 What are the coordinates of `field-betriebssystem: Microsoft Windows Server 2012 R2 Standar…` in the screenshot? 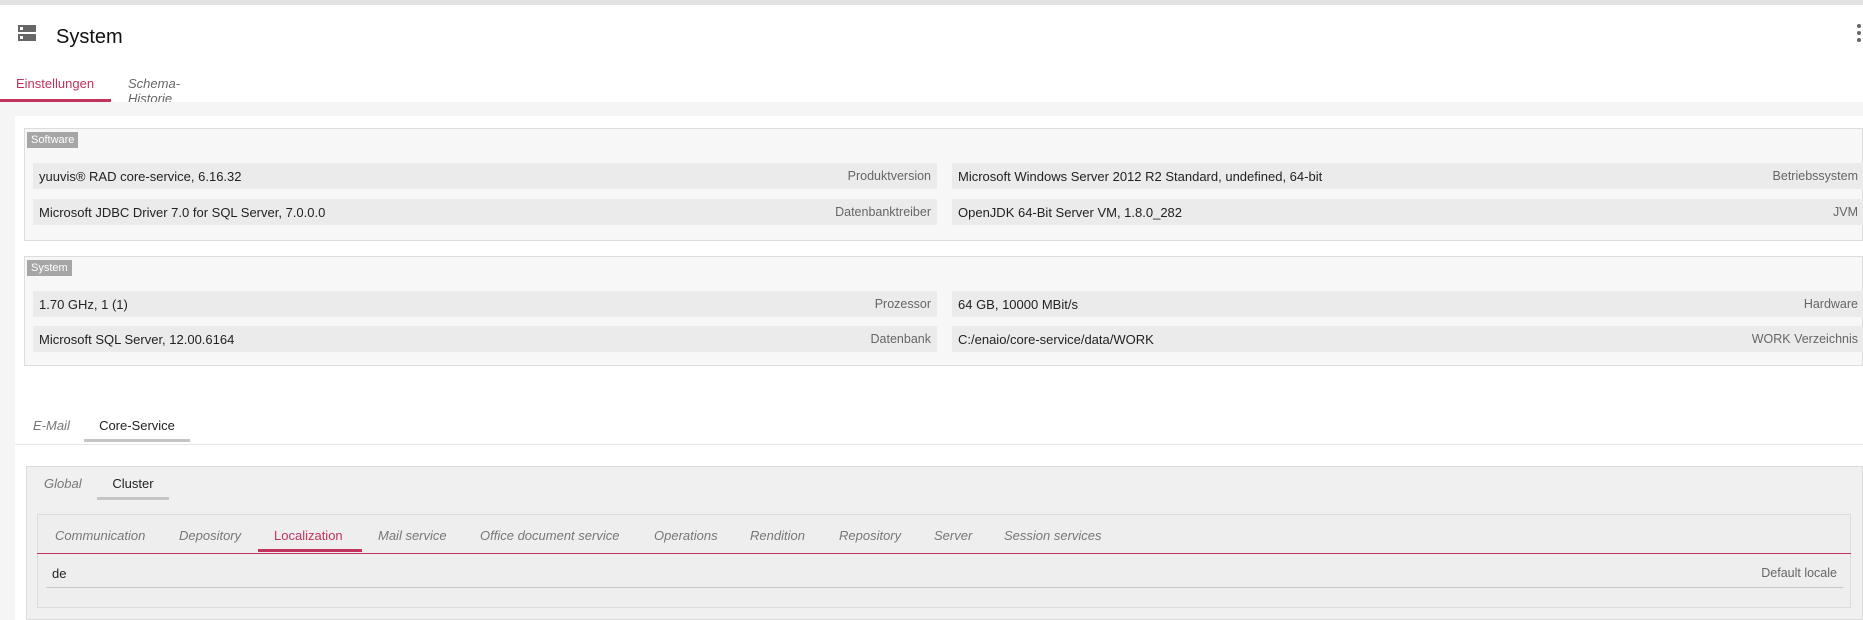 It's located at (1407, 176).